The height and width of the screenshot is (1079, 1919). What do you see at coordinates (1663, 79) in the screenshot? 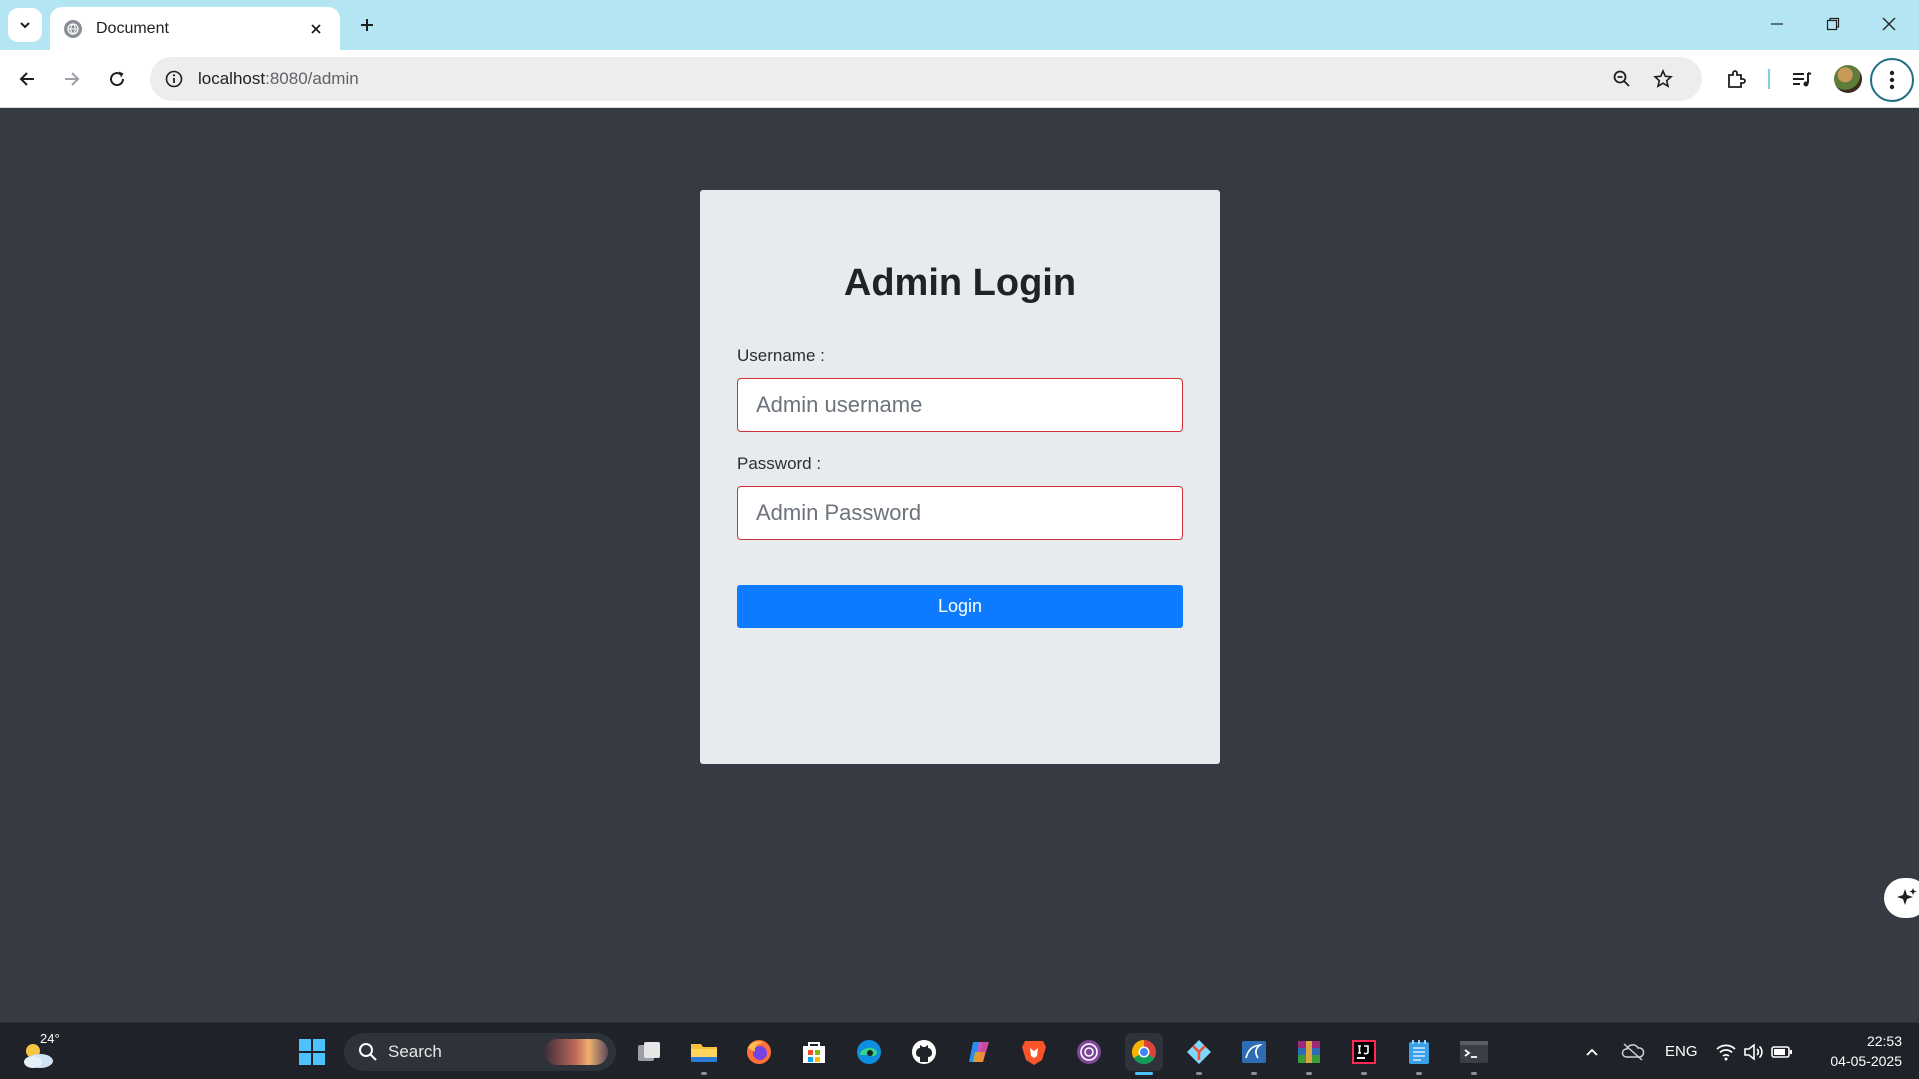
I see `bookmark-star-icon` at bounding box center [1663, 79].